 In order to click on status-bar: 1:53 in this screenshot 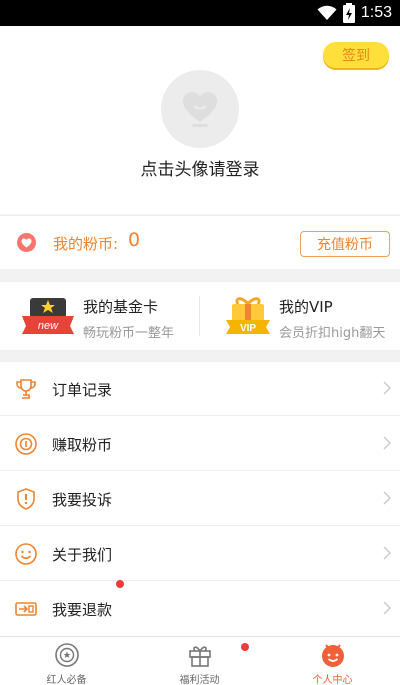, I will do `click(200, 13)`.